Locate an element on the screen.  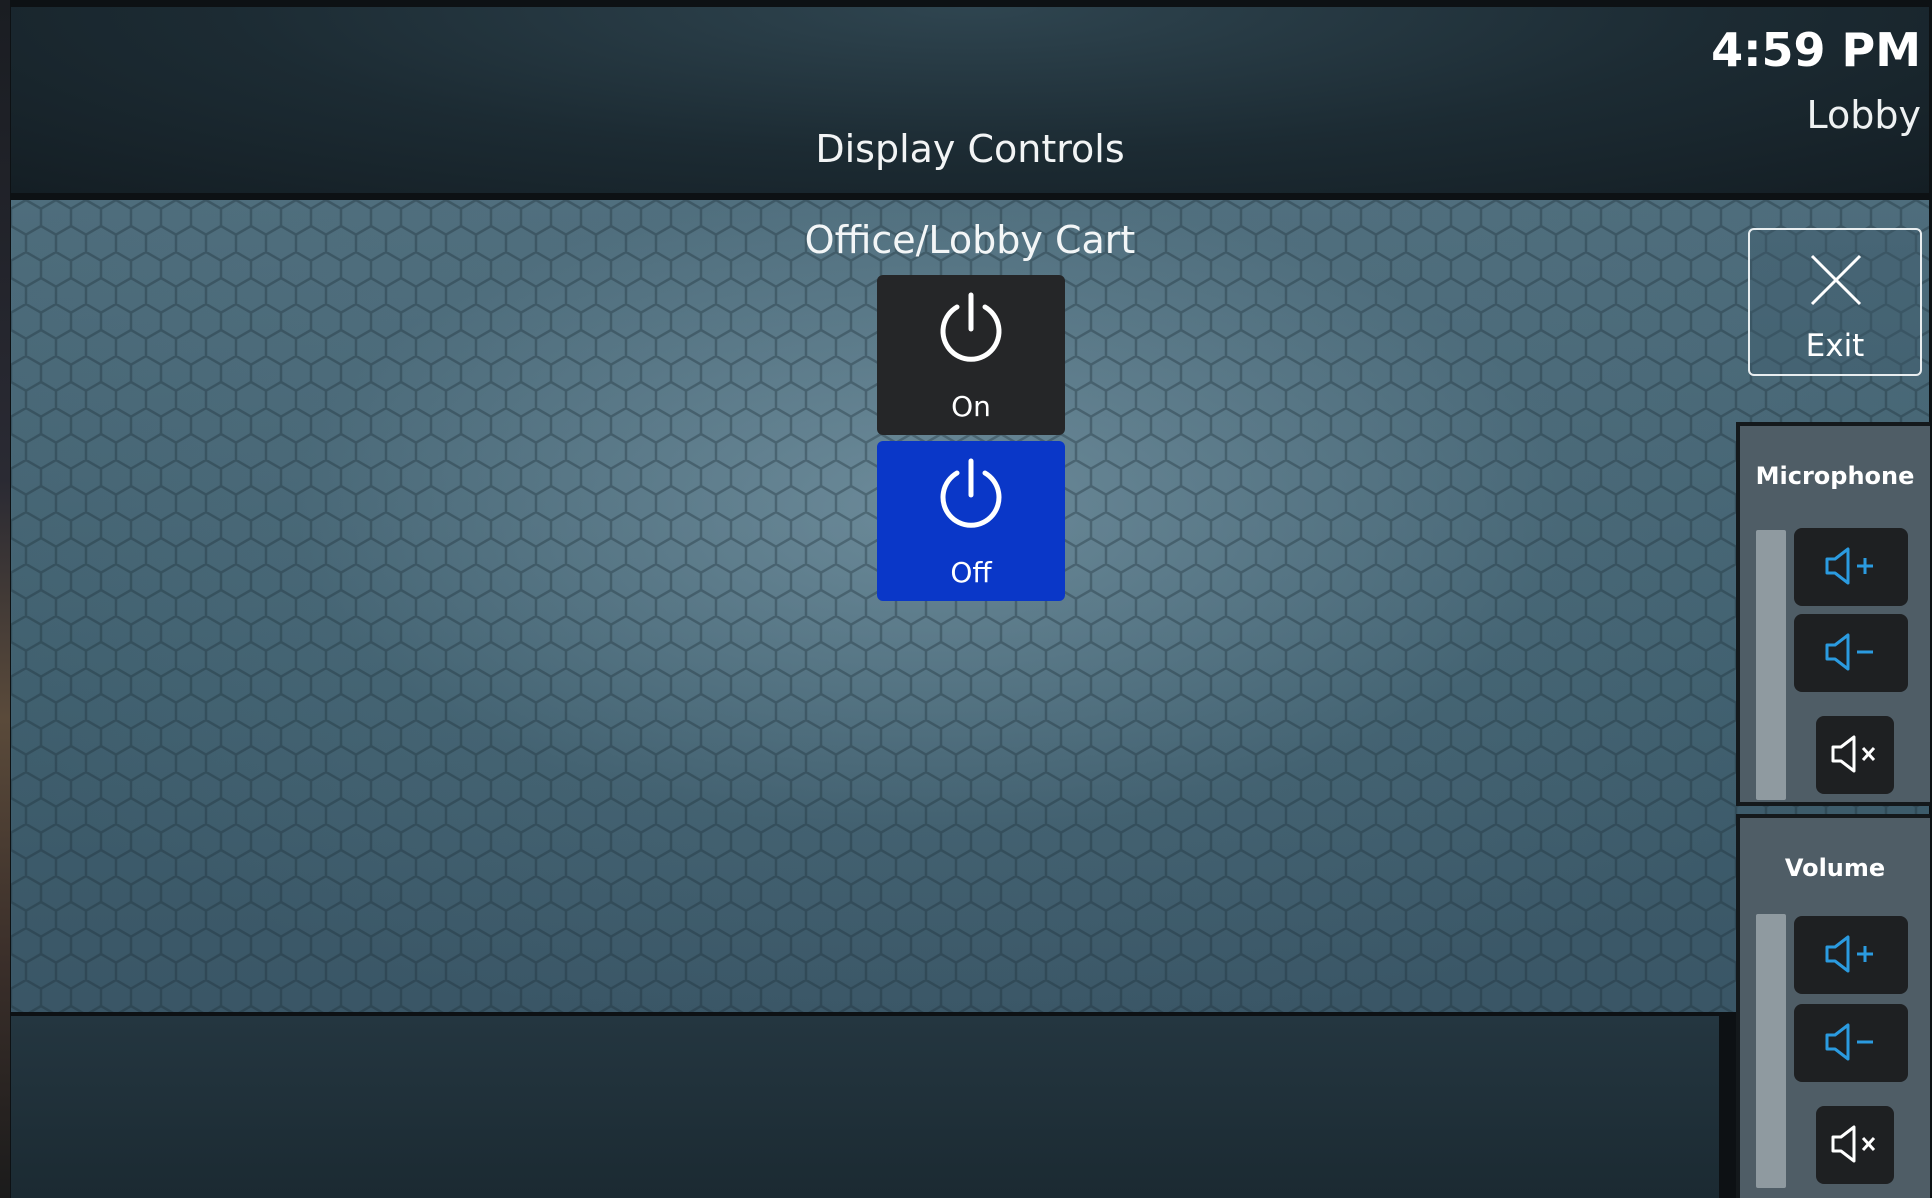
microphone-volume-up-button is located at coordinates (1851, 567).